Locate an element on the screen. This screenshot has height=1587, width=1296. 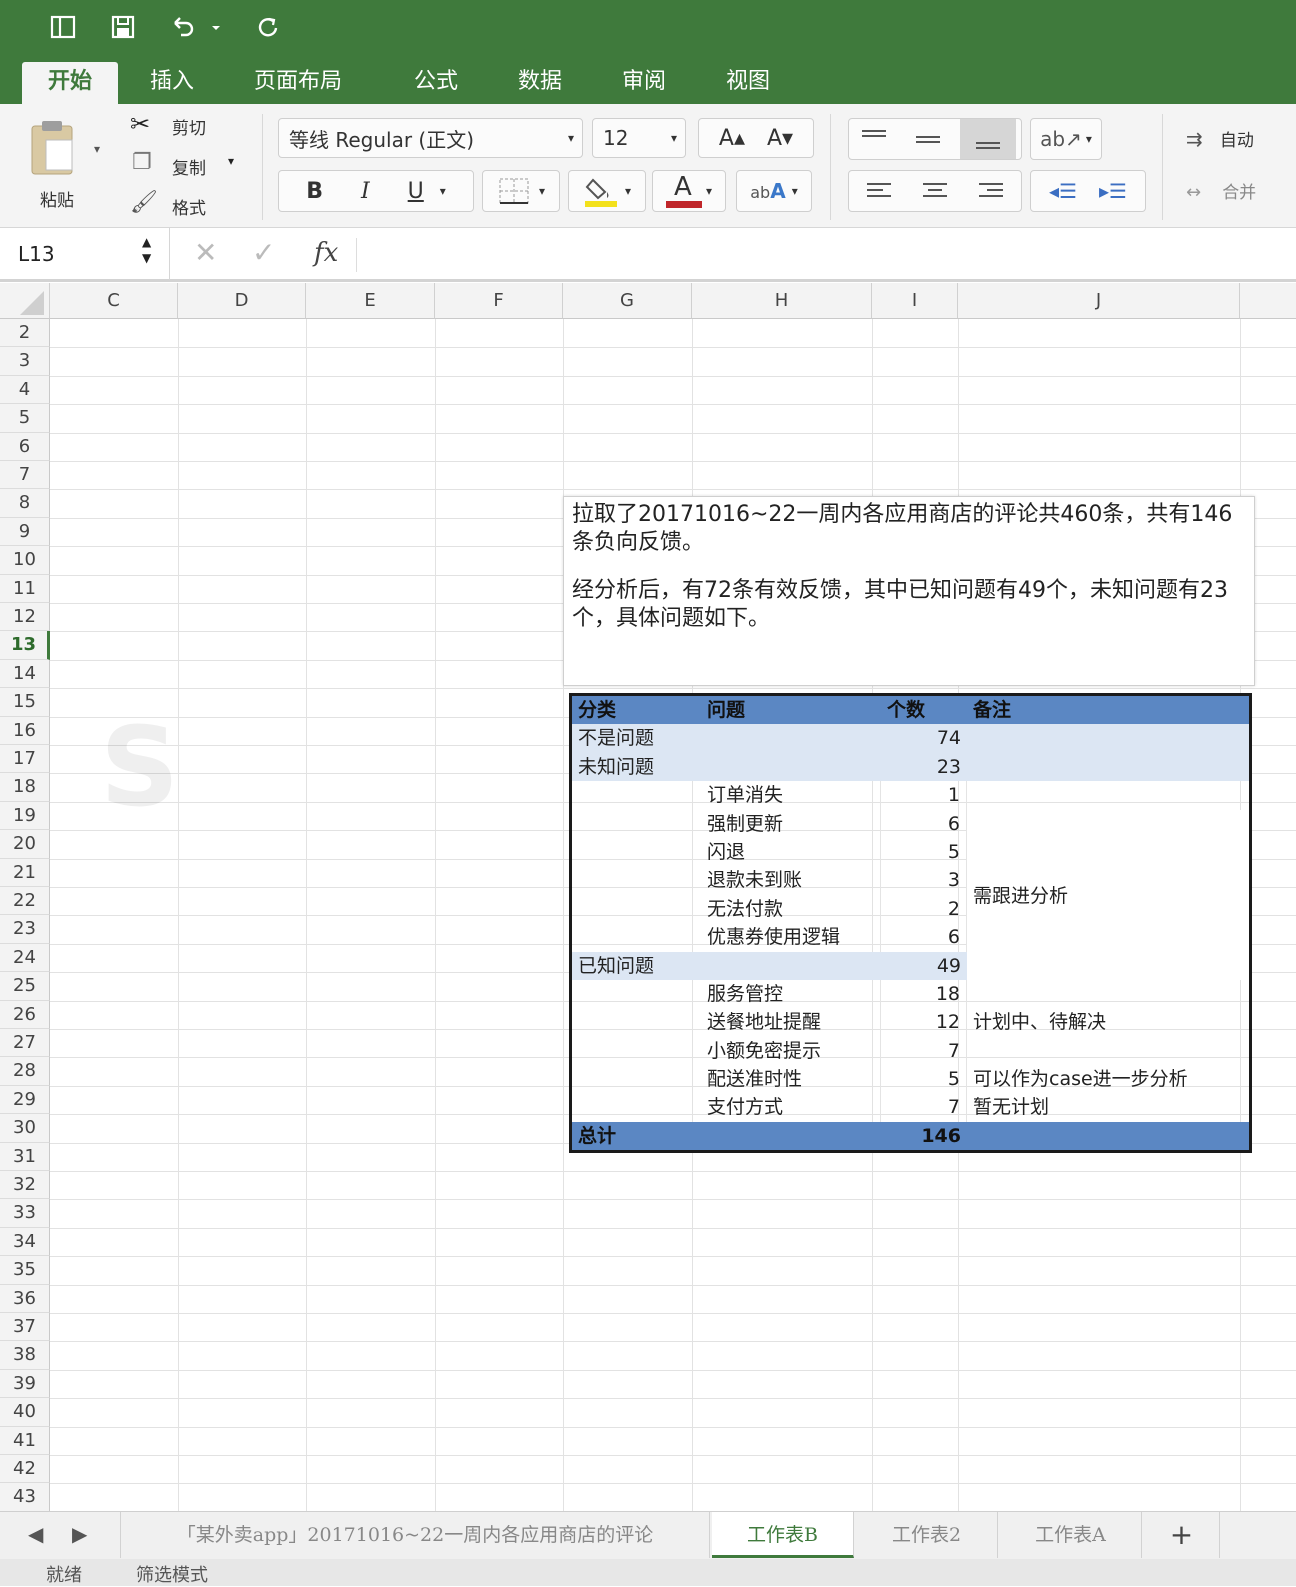
column-header-partial is located at coordinates (1268, 301).